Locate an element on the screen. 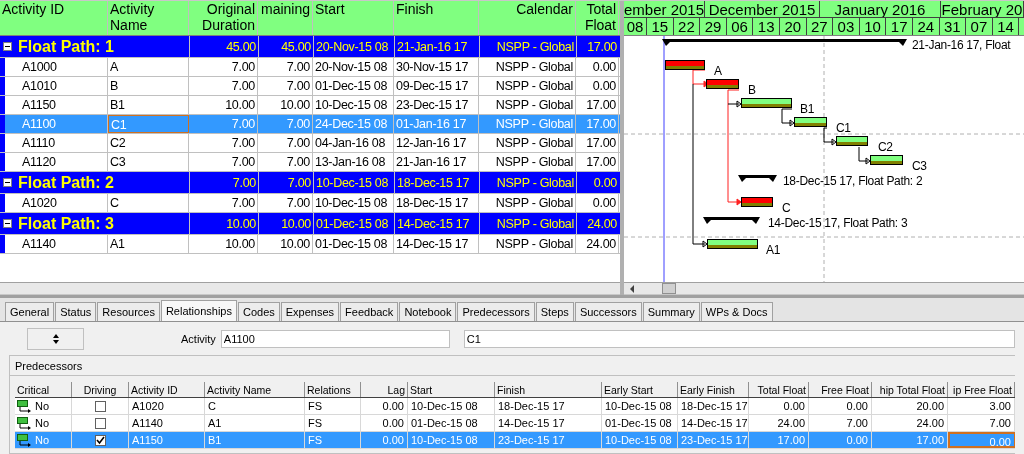 The height and width of the screenshot is (454, 1024). week-header: 20 is located at coordinates (793, 26).